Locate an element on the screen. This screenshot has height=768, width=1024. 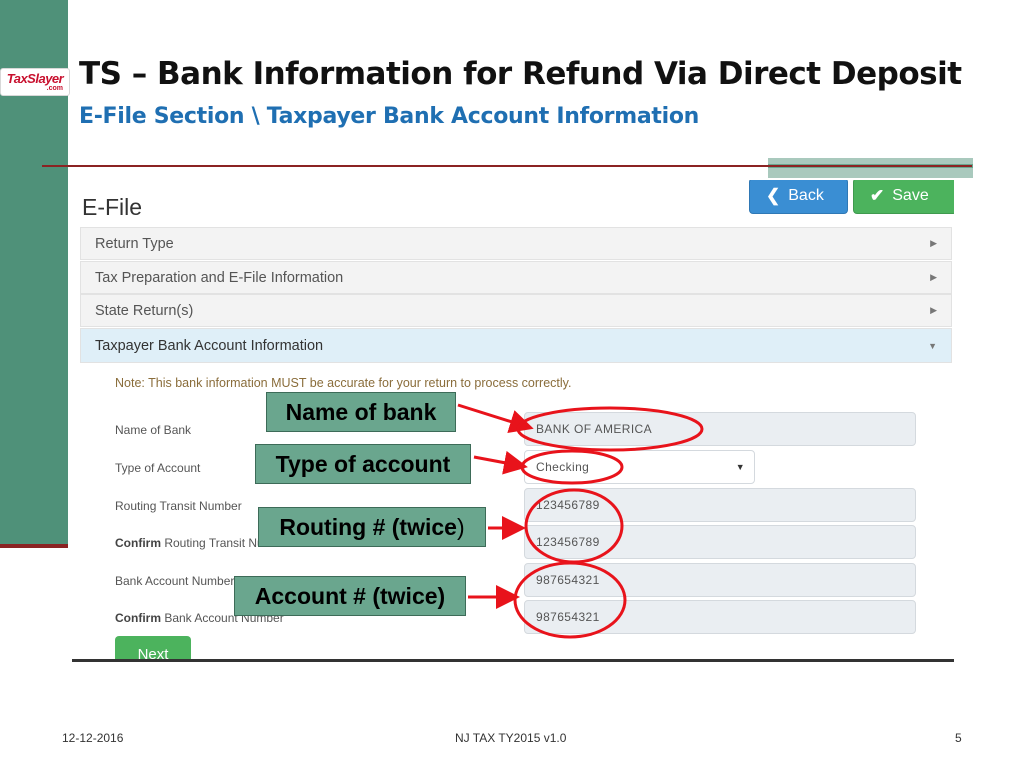
save-button: ✔ Save is located at coordinates (903, 197).